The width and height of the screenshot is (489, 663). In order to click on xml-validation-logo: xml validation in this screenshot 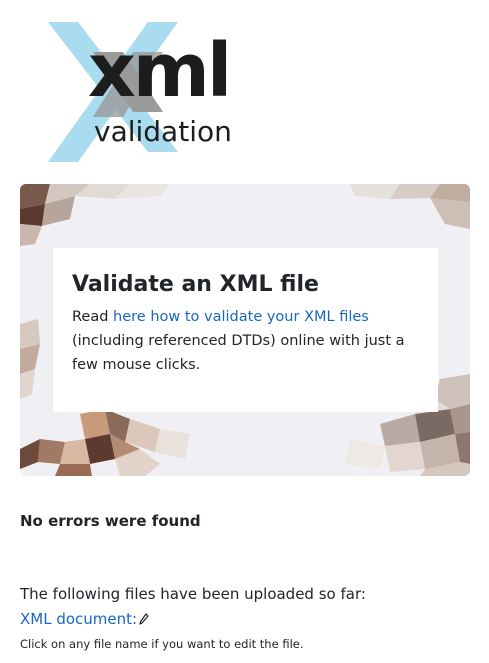, I will do `click(138, 92)`.